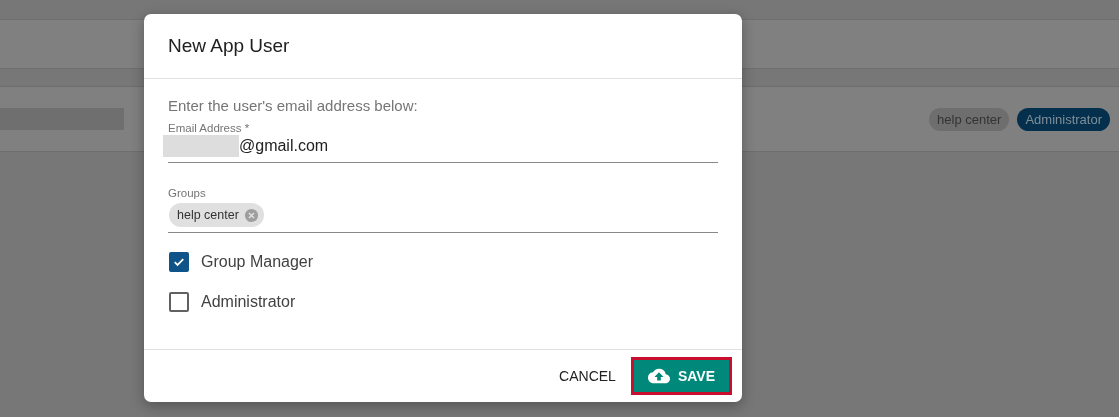 This screenshot has width=1119, height=417. I want to click on chip-label: help center, so click(208, 215).